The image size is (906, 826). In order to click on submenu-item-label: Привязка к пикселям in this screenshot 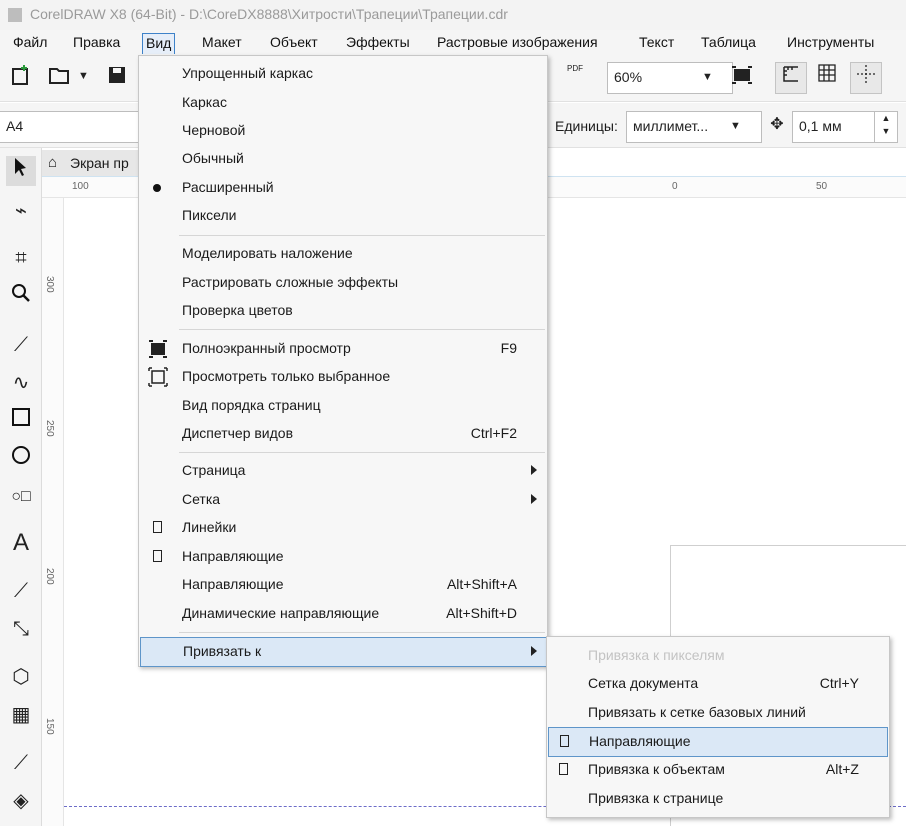, I will do `click(656, 655)`.